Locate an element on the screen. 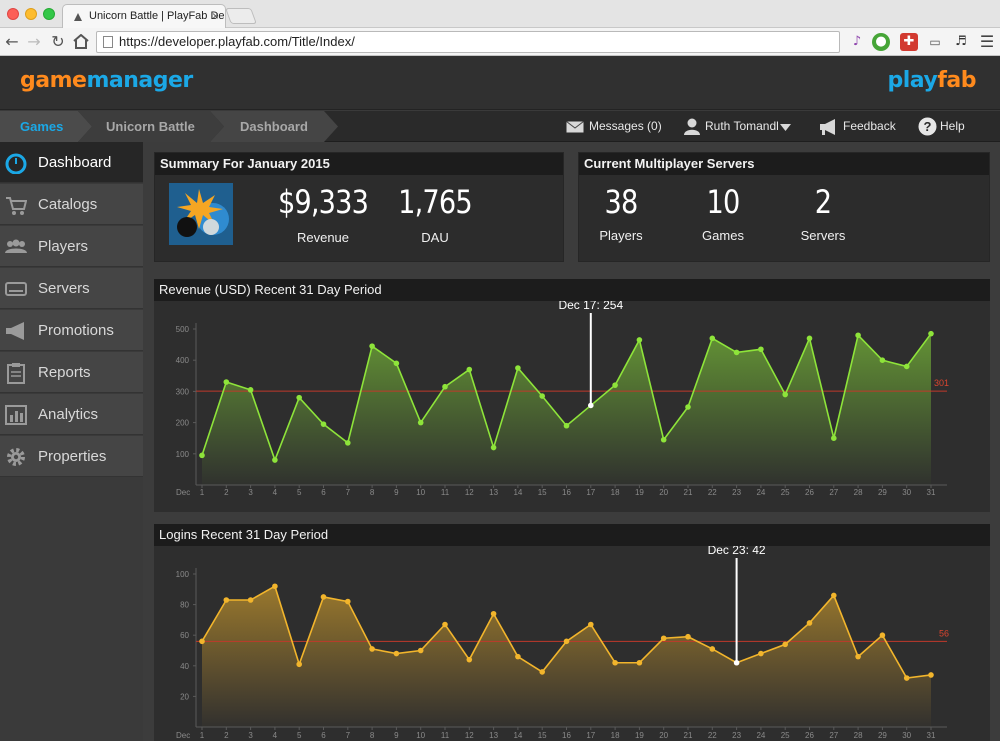  cart-icon is located at coordinates (16, 206).